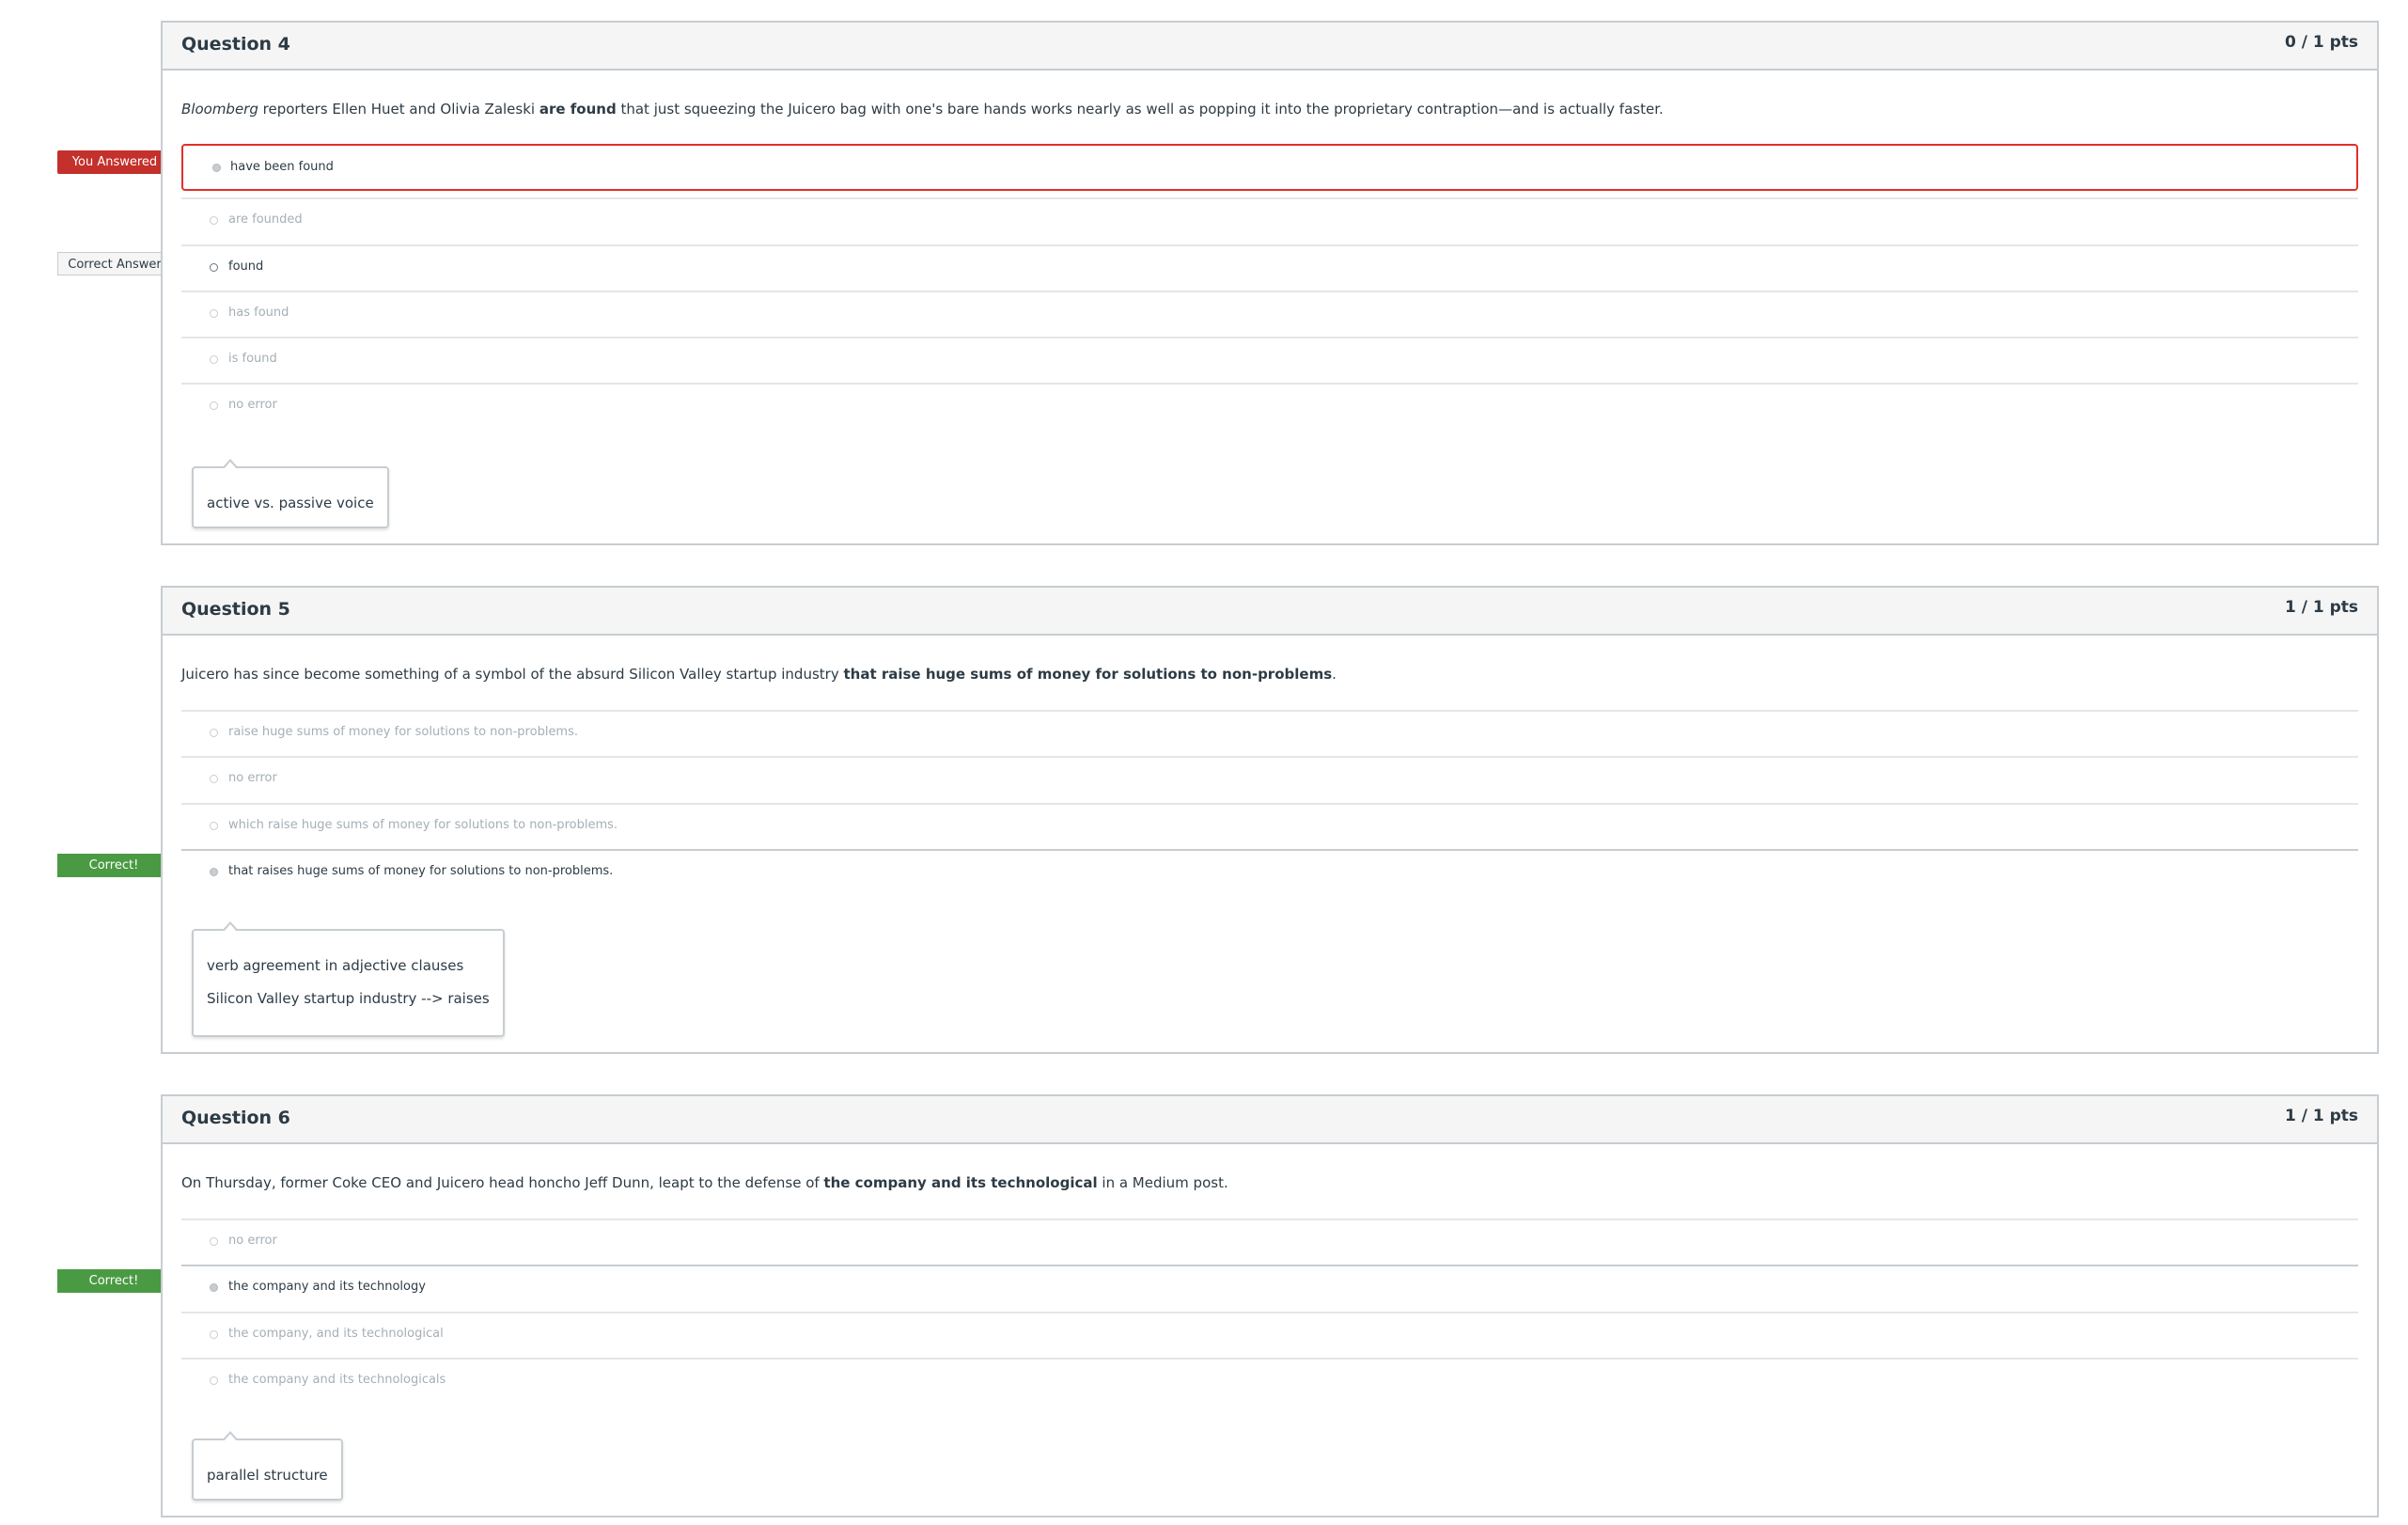 Image resolution: width=2408 pixels, height=1525 pixels. Describe the element at coordinates (1269, 1288) in the screenshot. I see `answer-option: the company and its technology` at that location.